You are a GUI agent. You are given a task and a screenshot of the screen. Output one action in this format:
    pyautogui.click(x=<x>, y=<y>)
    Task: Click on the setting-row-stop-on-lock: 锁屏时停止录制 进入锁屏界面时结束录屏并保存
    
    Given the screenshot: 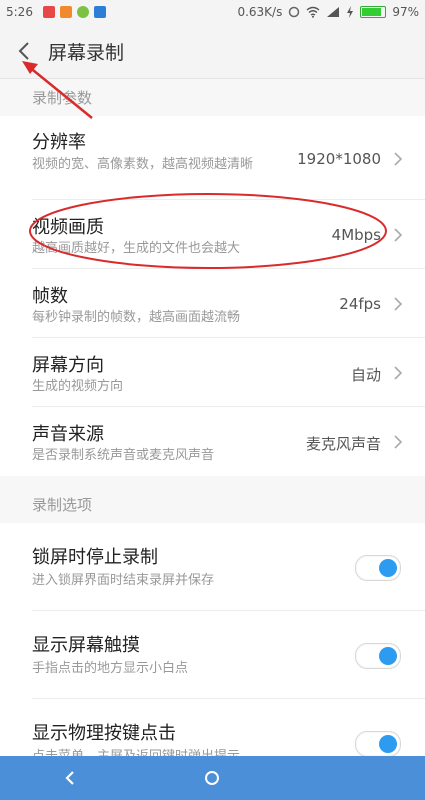 What is the action you would take?
    pyautogui.click(x=212, y=567)
    